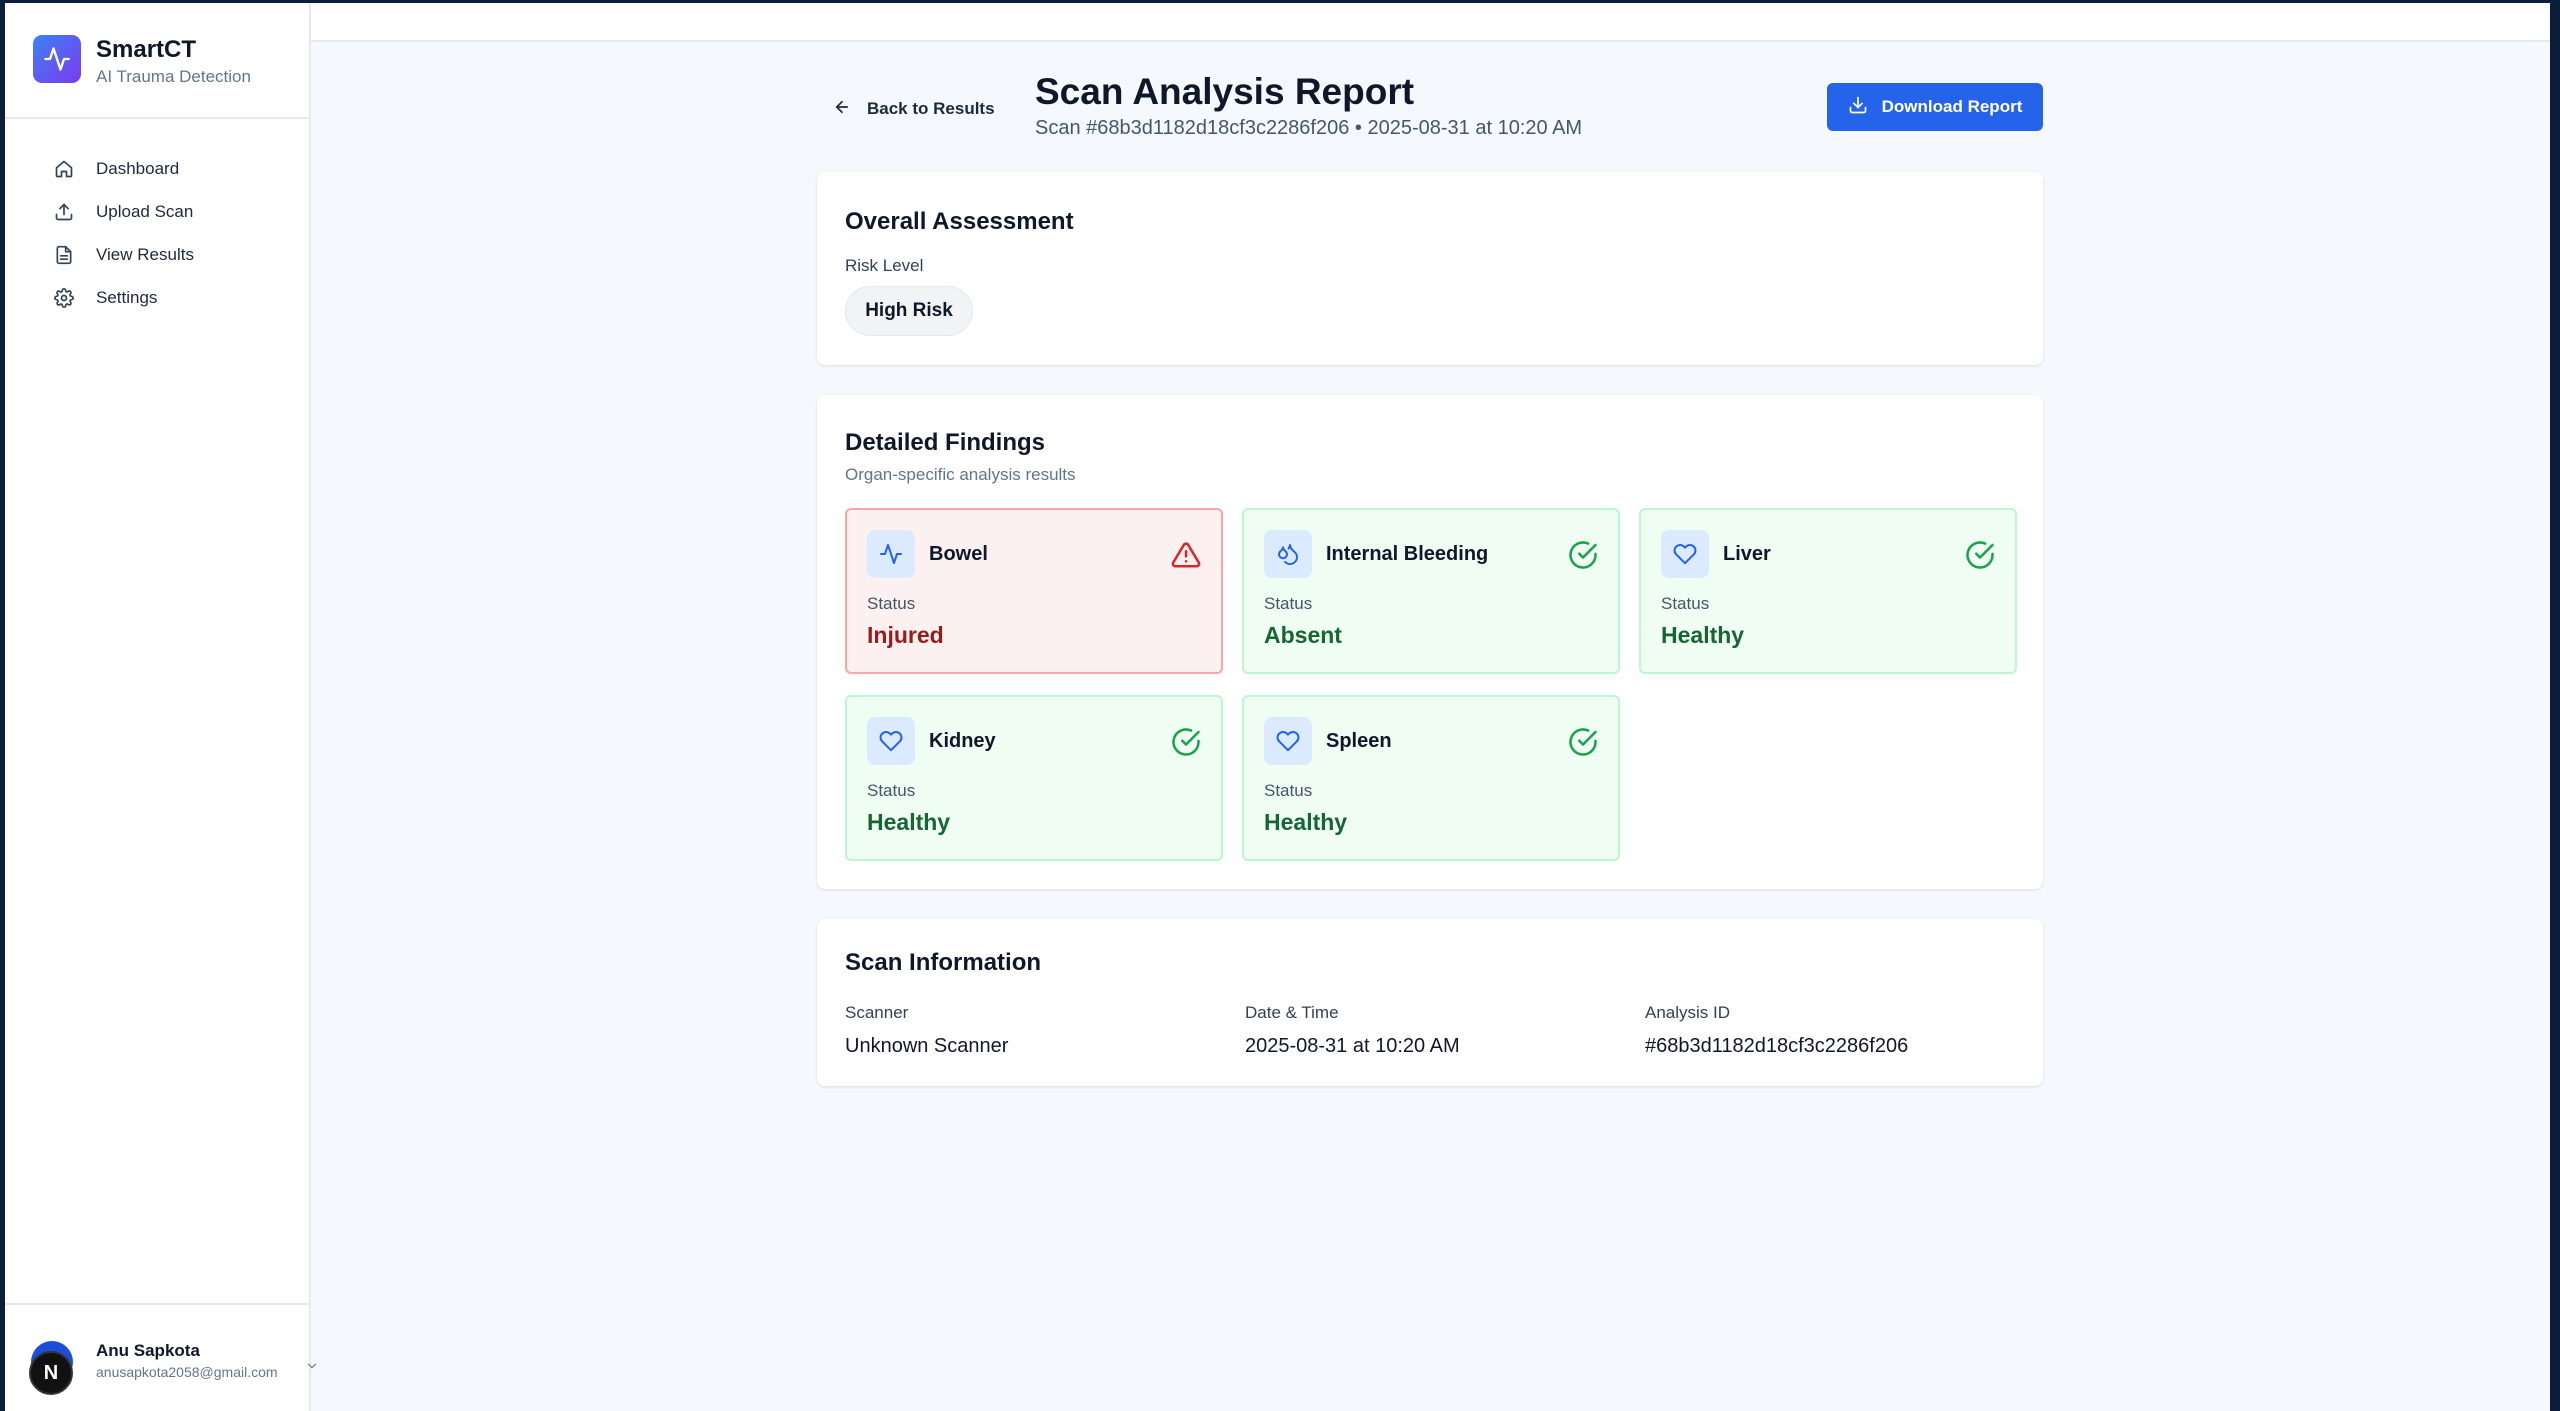 The height and width of the screenshot is (1411, 2560). What do you see at coordinates (173, 76) in the screenshot?
I see `brand-subtitle: AI Trauma Detection` at bounding box center [173, 76].